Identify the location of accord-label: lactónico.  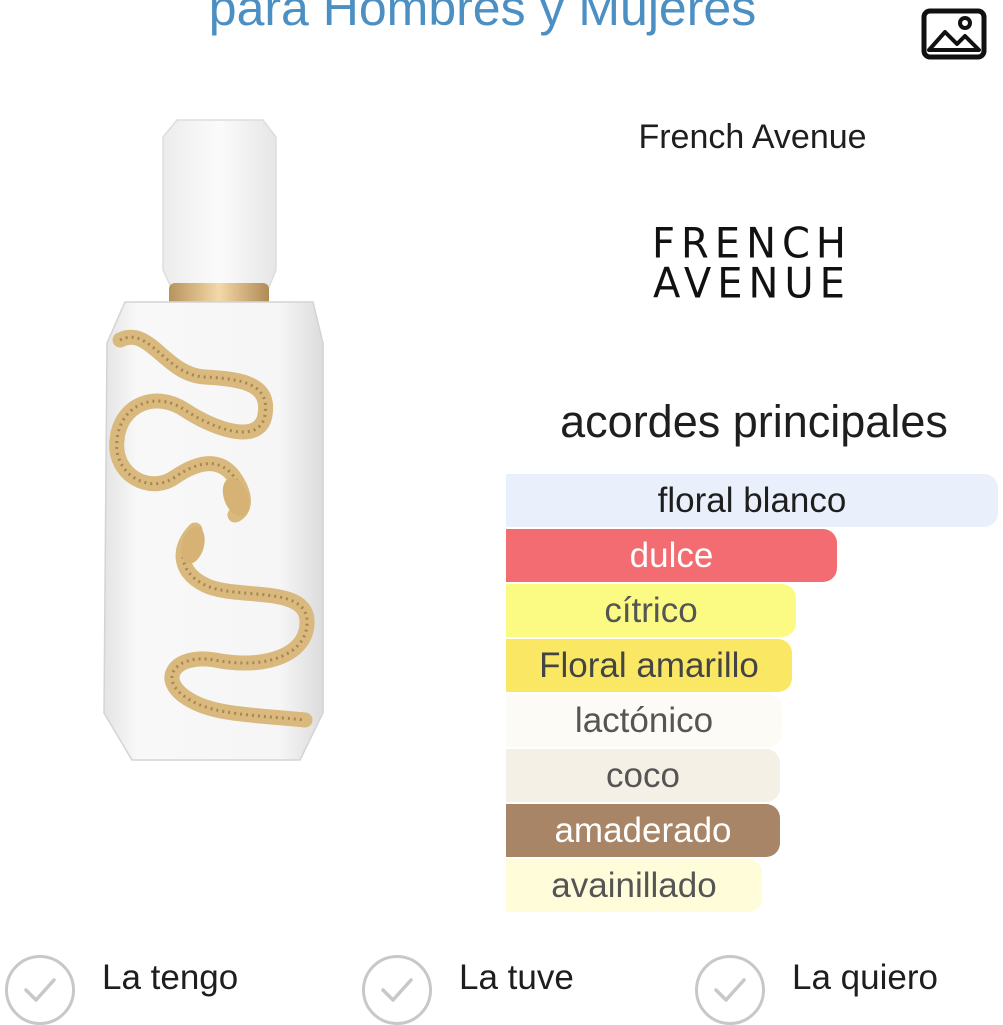
(644, 720).